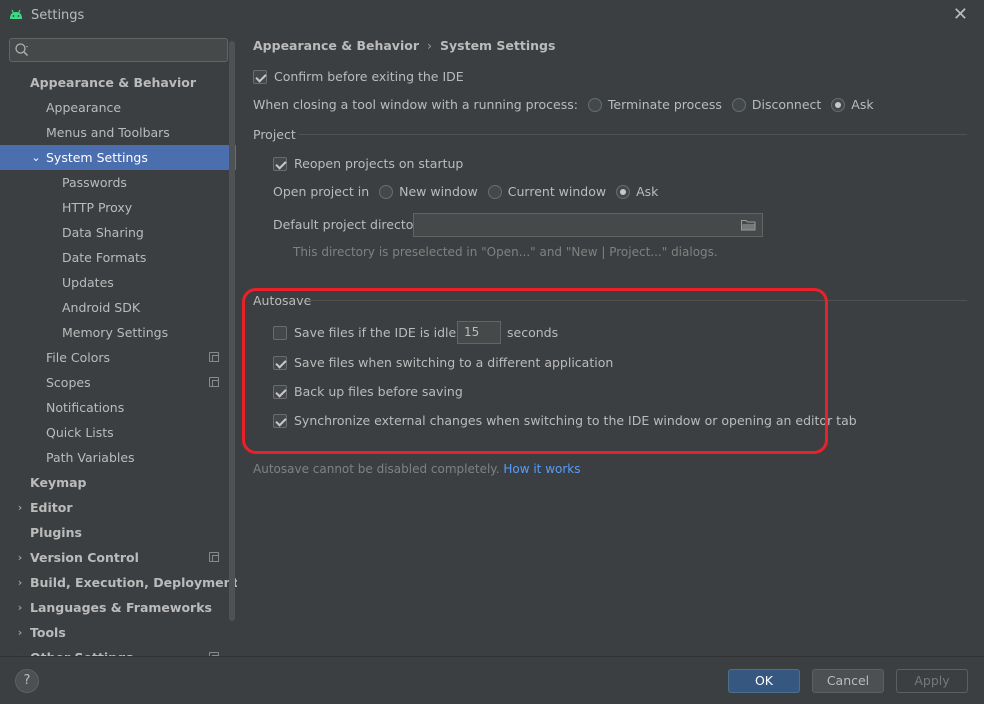 Image resolution: width=984 pixels, height=704 pixels. Describe the element at coordinates (90, 457) in the screenshot. I see `sidebar-item-label: Path Variables` at that location.